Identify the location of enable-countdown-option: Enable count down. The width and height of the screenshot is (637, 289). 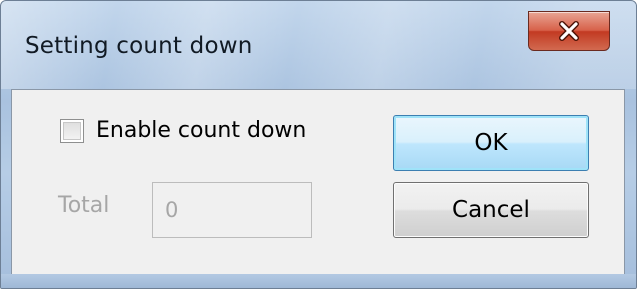
(183, 130).